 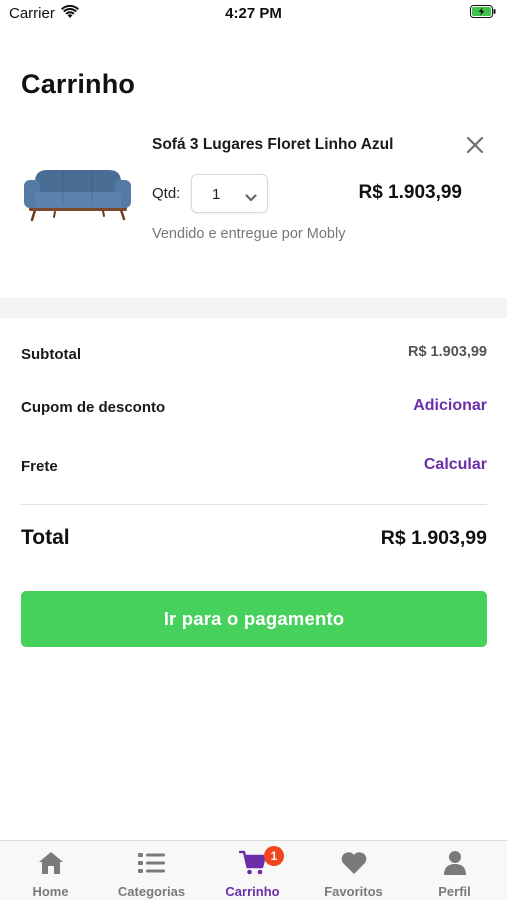 I want to click on tab-label-cart: Carrinho, so click(x=252, y=891).